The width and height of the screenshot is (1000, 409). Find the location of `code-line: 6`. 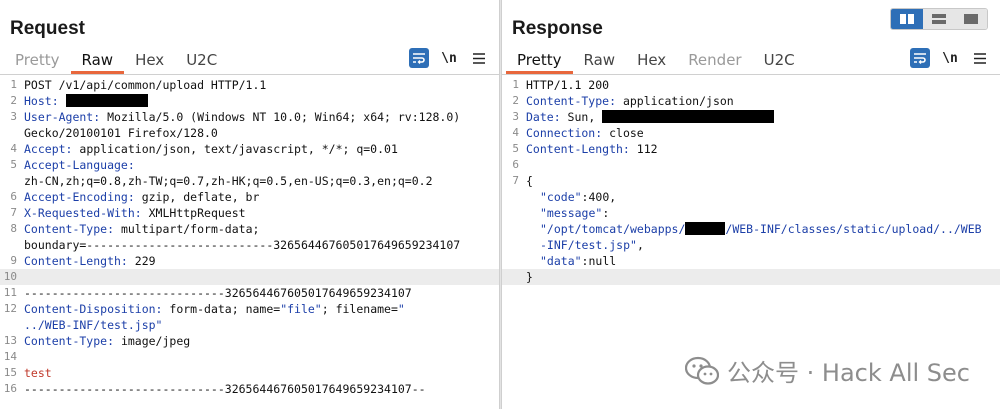

code-line: 6 is located at coordinates (751, 165).